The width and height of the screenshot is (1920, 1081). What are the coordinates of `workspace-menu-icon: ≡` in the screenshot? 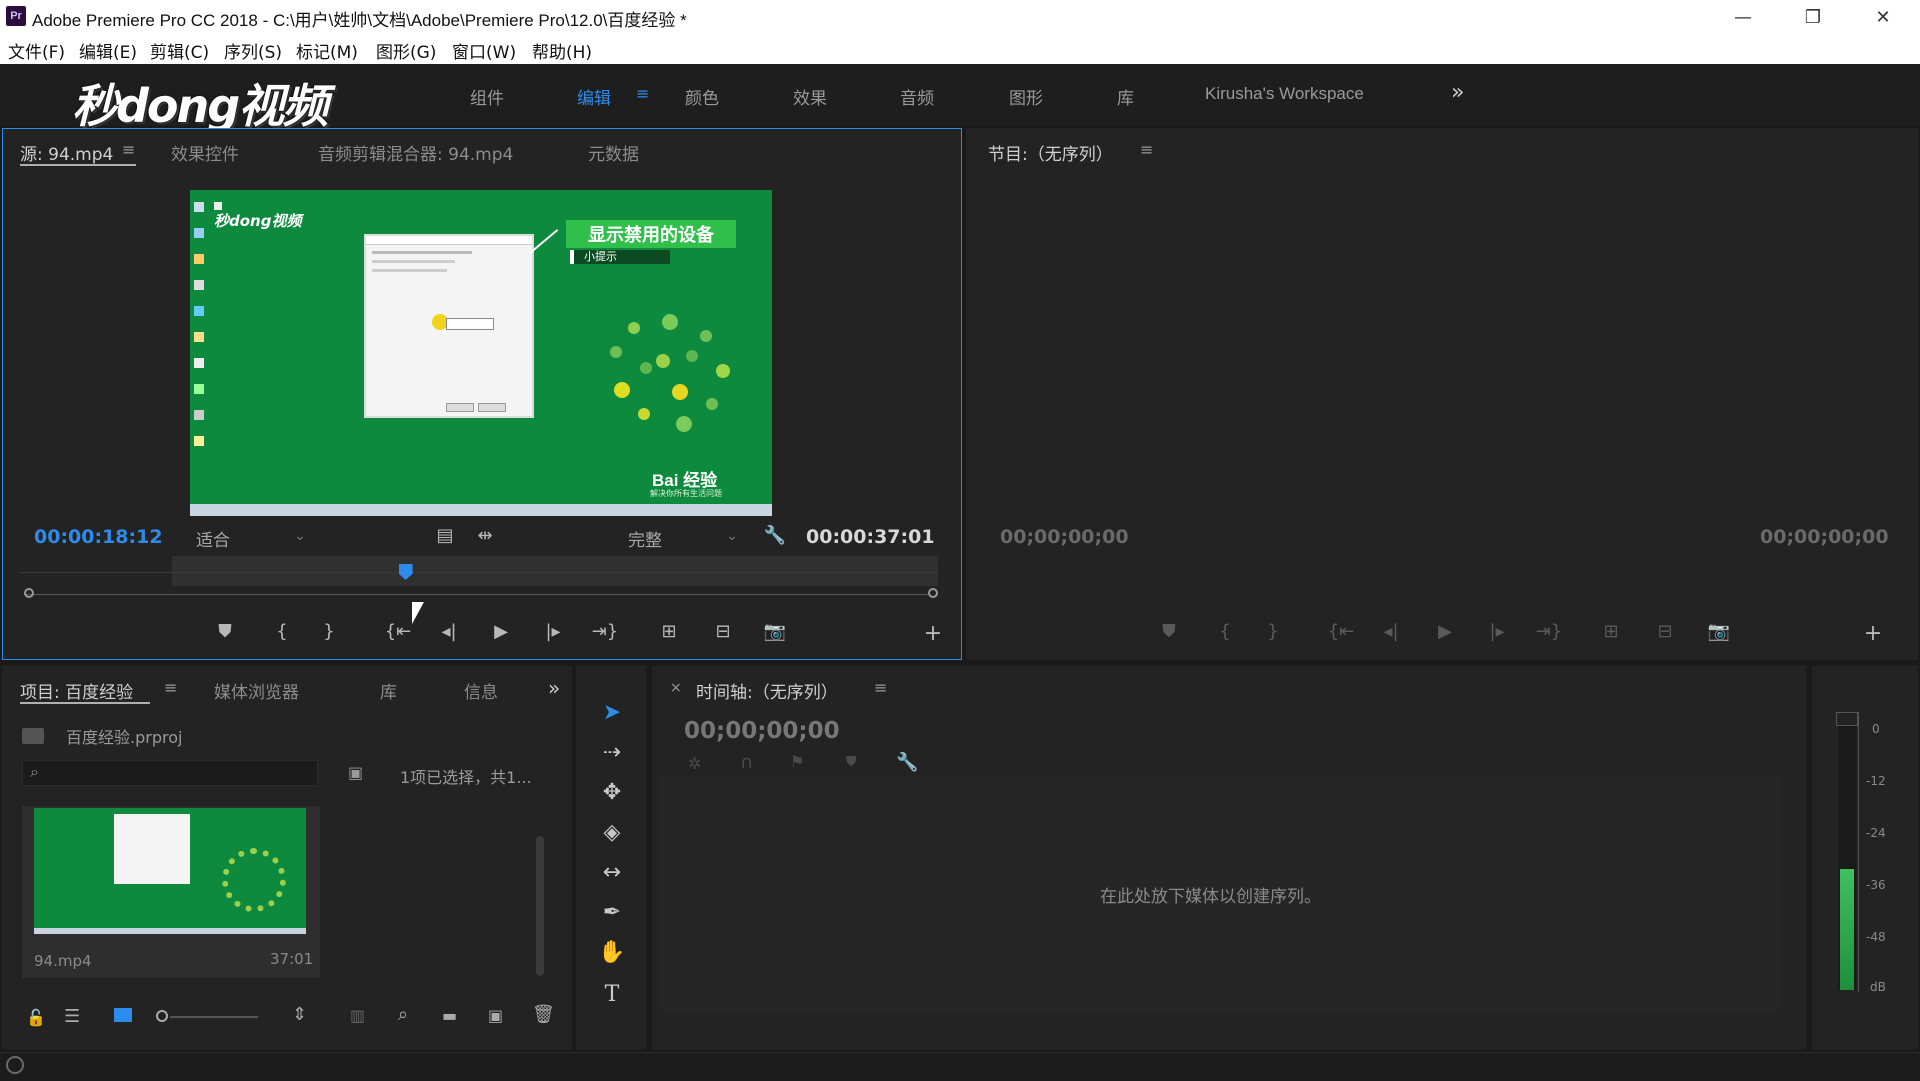 It's located at (642, 93).